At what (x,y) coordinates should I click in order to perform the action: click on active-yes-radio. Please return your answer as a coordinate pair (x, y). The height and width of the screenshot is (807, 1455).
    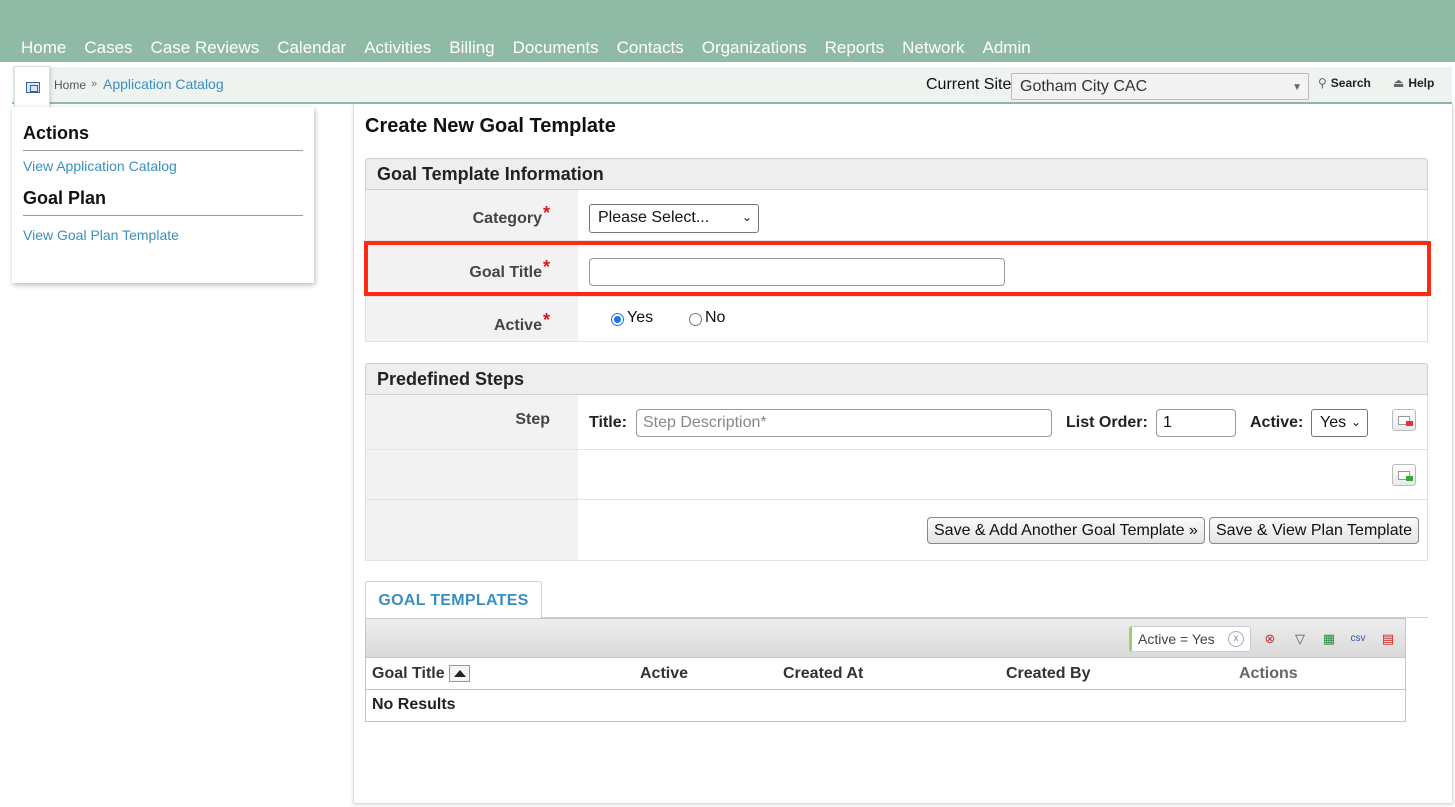
    Looking at the image, I should click on (617, 319).